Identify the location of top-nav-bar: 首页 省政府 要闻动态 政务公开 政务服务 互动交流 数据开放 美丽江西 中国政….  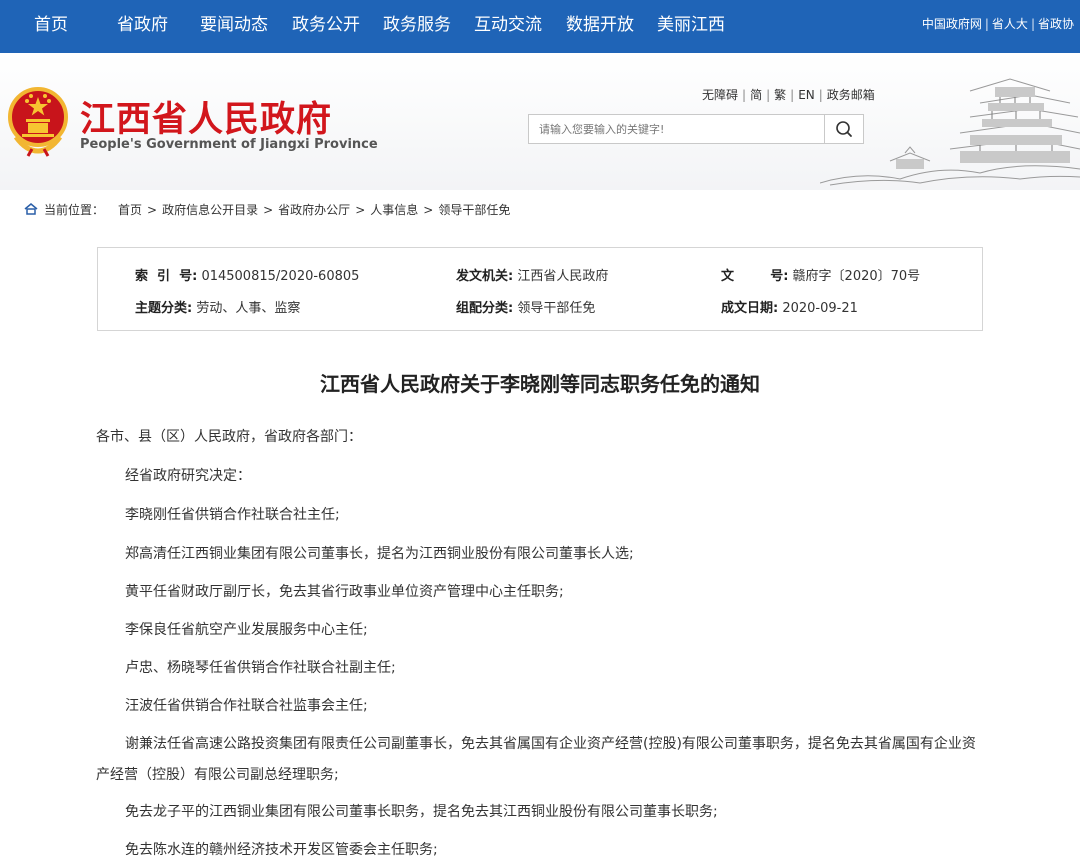
(540, 26).